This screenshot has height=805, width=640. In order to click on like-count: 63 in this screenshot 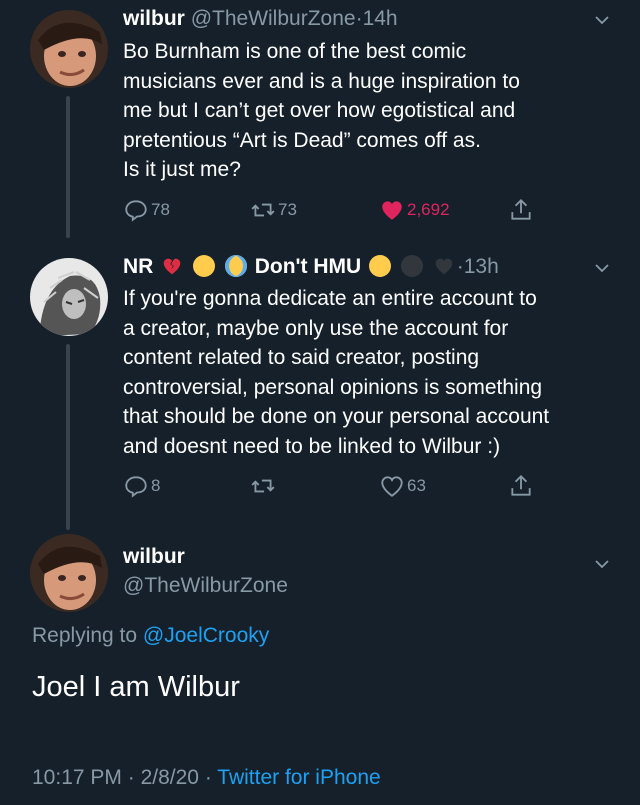, I will do `click(416, 485)`.